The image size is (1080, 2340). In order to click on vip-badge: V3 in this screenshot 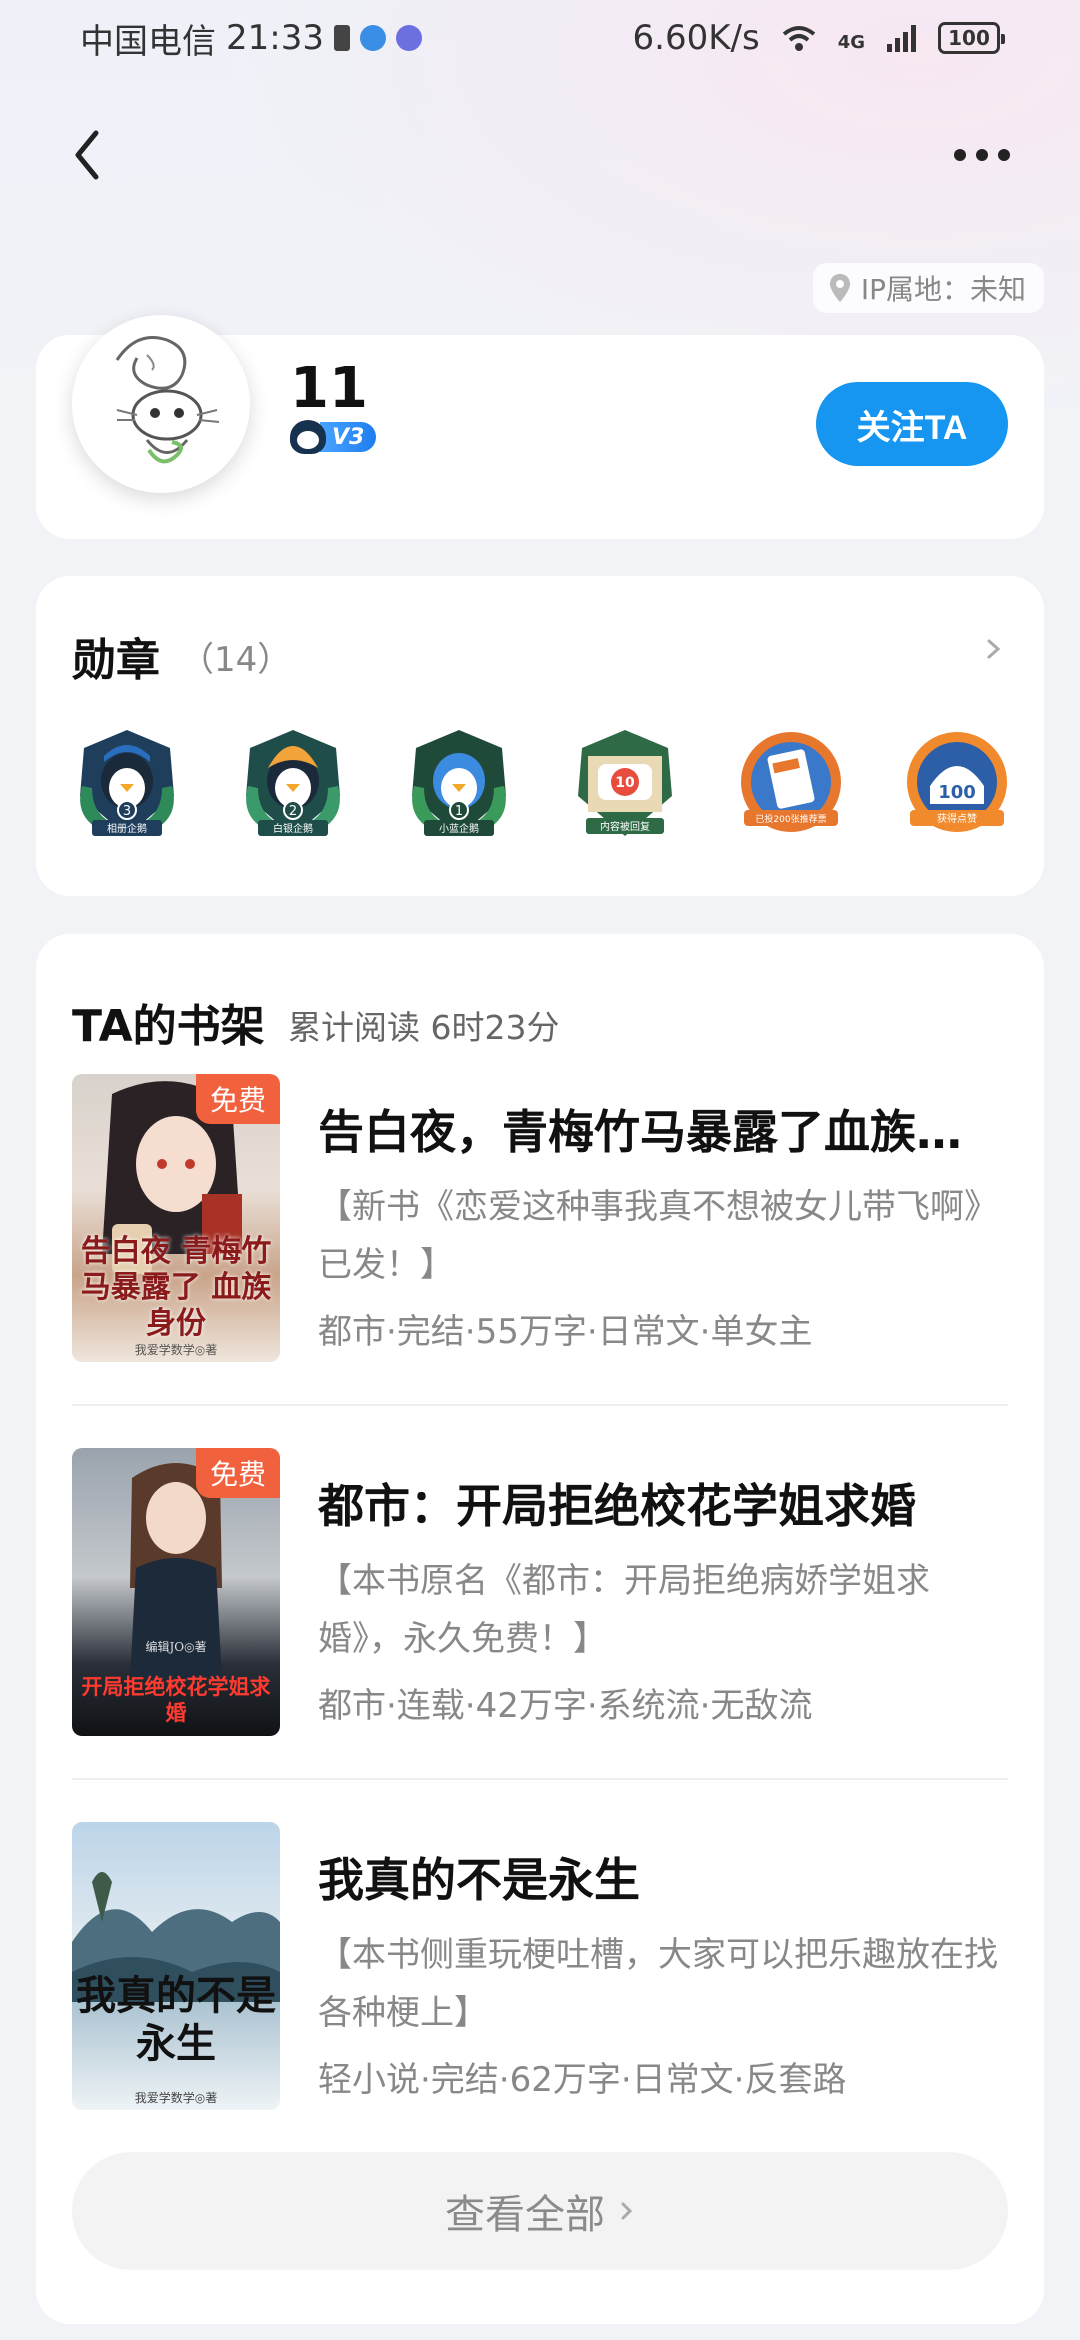, I will do `click(333, 437)`.